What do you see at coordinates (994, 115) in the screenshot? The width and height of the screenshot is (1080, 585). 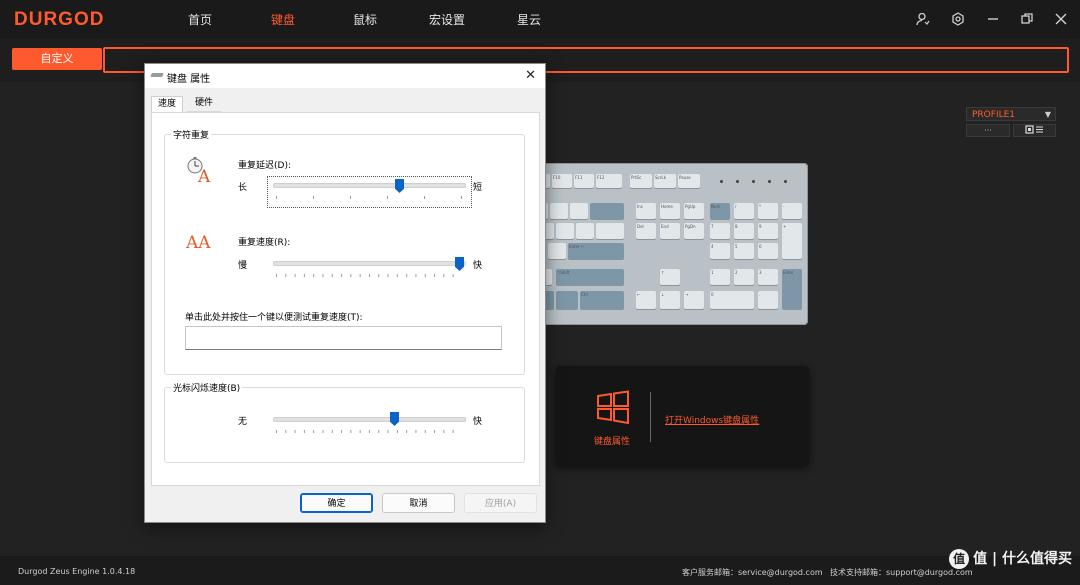 I see `profile-select-value: PROFILE1` at bounding box center [994, 115].